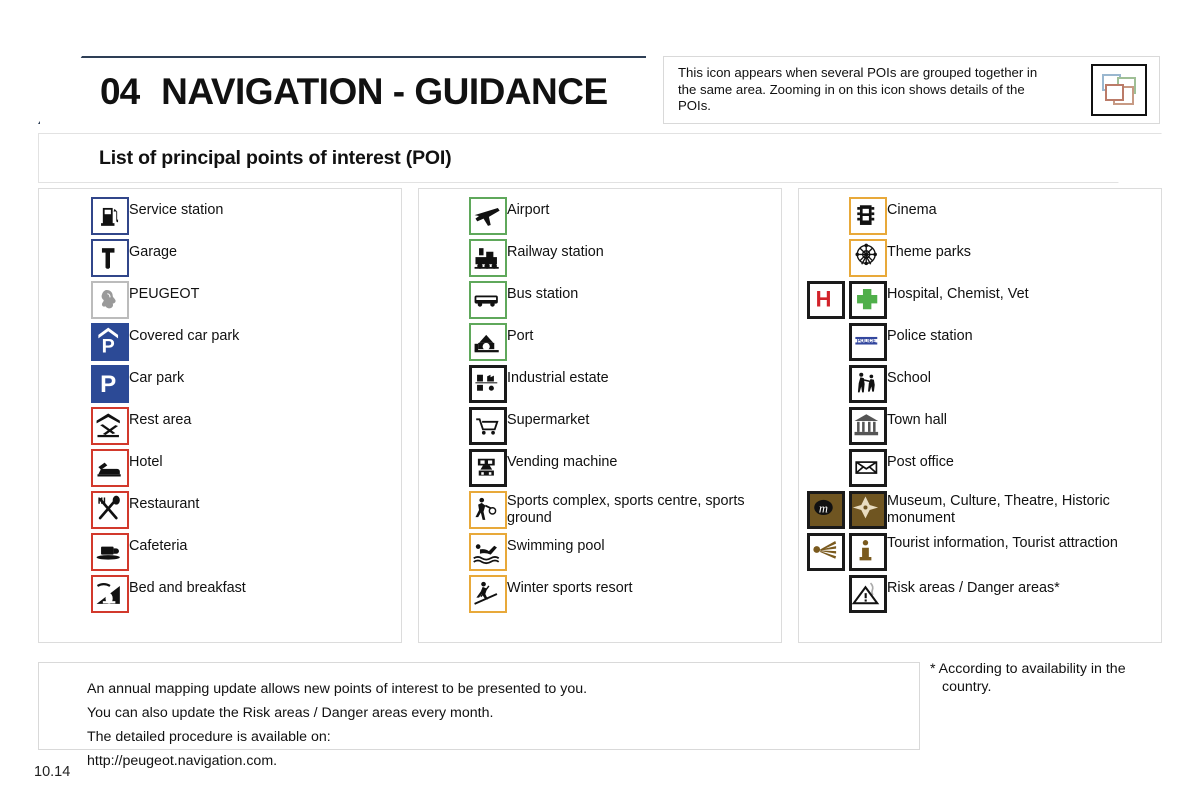 Image resolution: width=1200 pixels, height=800 pixels. Describe the element at coordinates (209, 737) in the screenshot. I see `footer-line: The detailed procedure is available on:` at that location.